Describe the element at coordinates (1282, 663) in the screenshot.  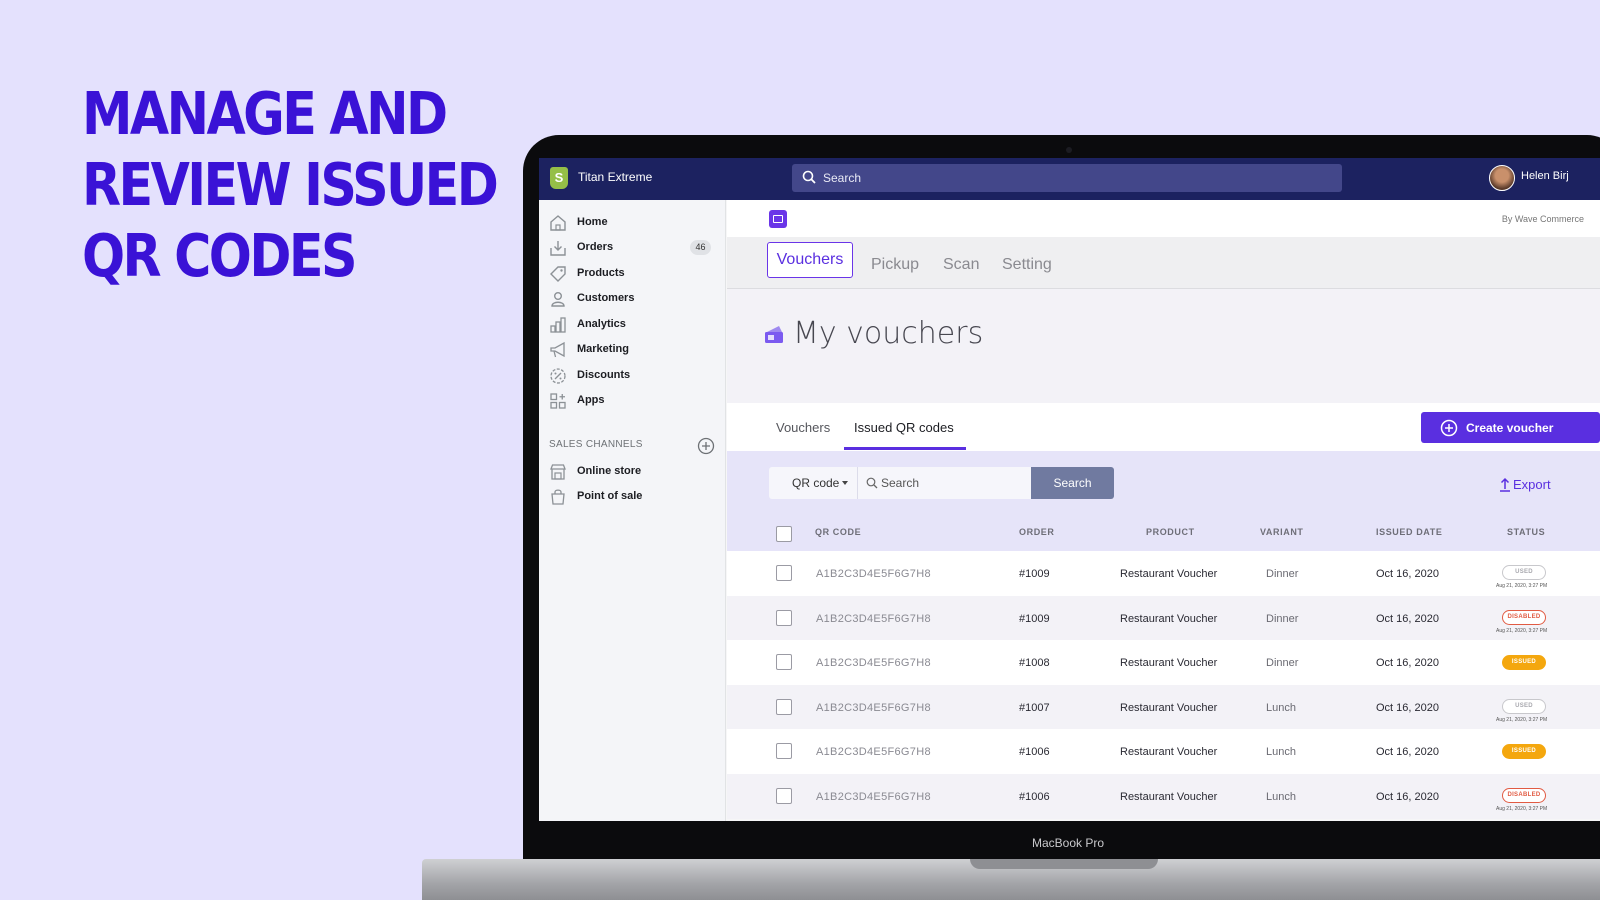
I see `variant-cell: Dinner` at that location.